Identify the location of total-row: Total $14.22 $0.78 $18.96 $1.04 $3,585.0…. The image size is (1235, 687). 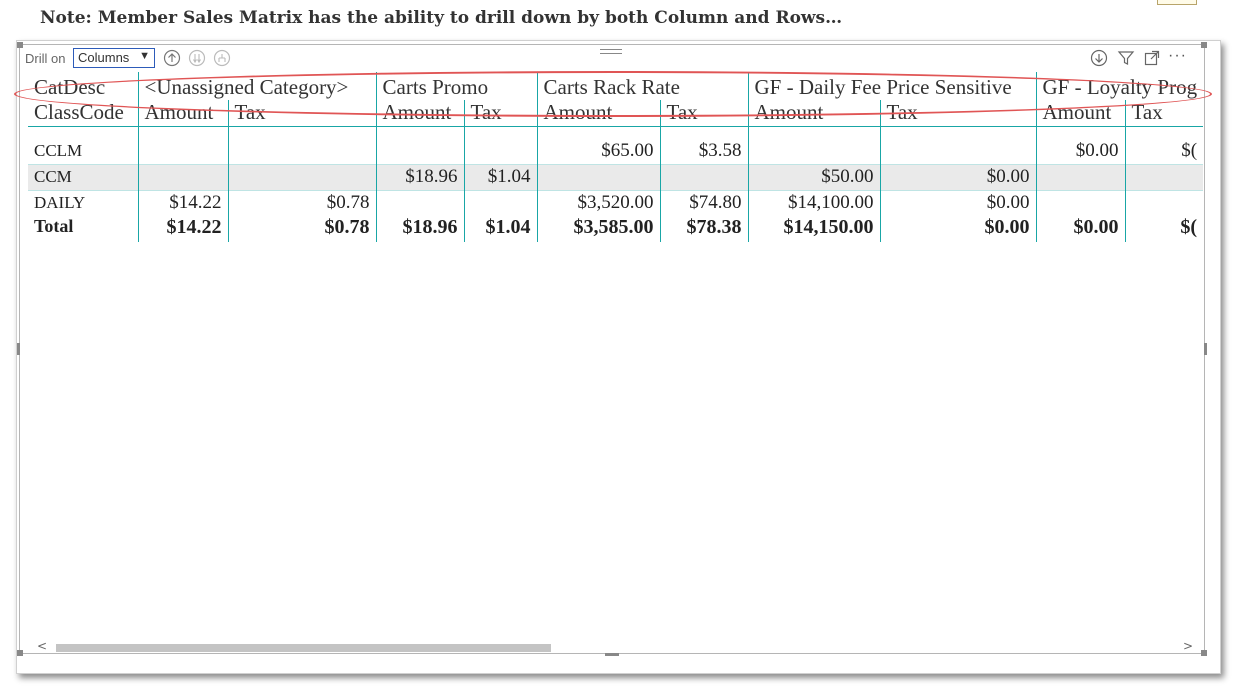
(616, 229).